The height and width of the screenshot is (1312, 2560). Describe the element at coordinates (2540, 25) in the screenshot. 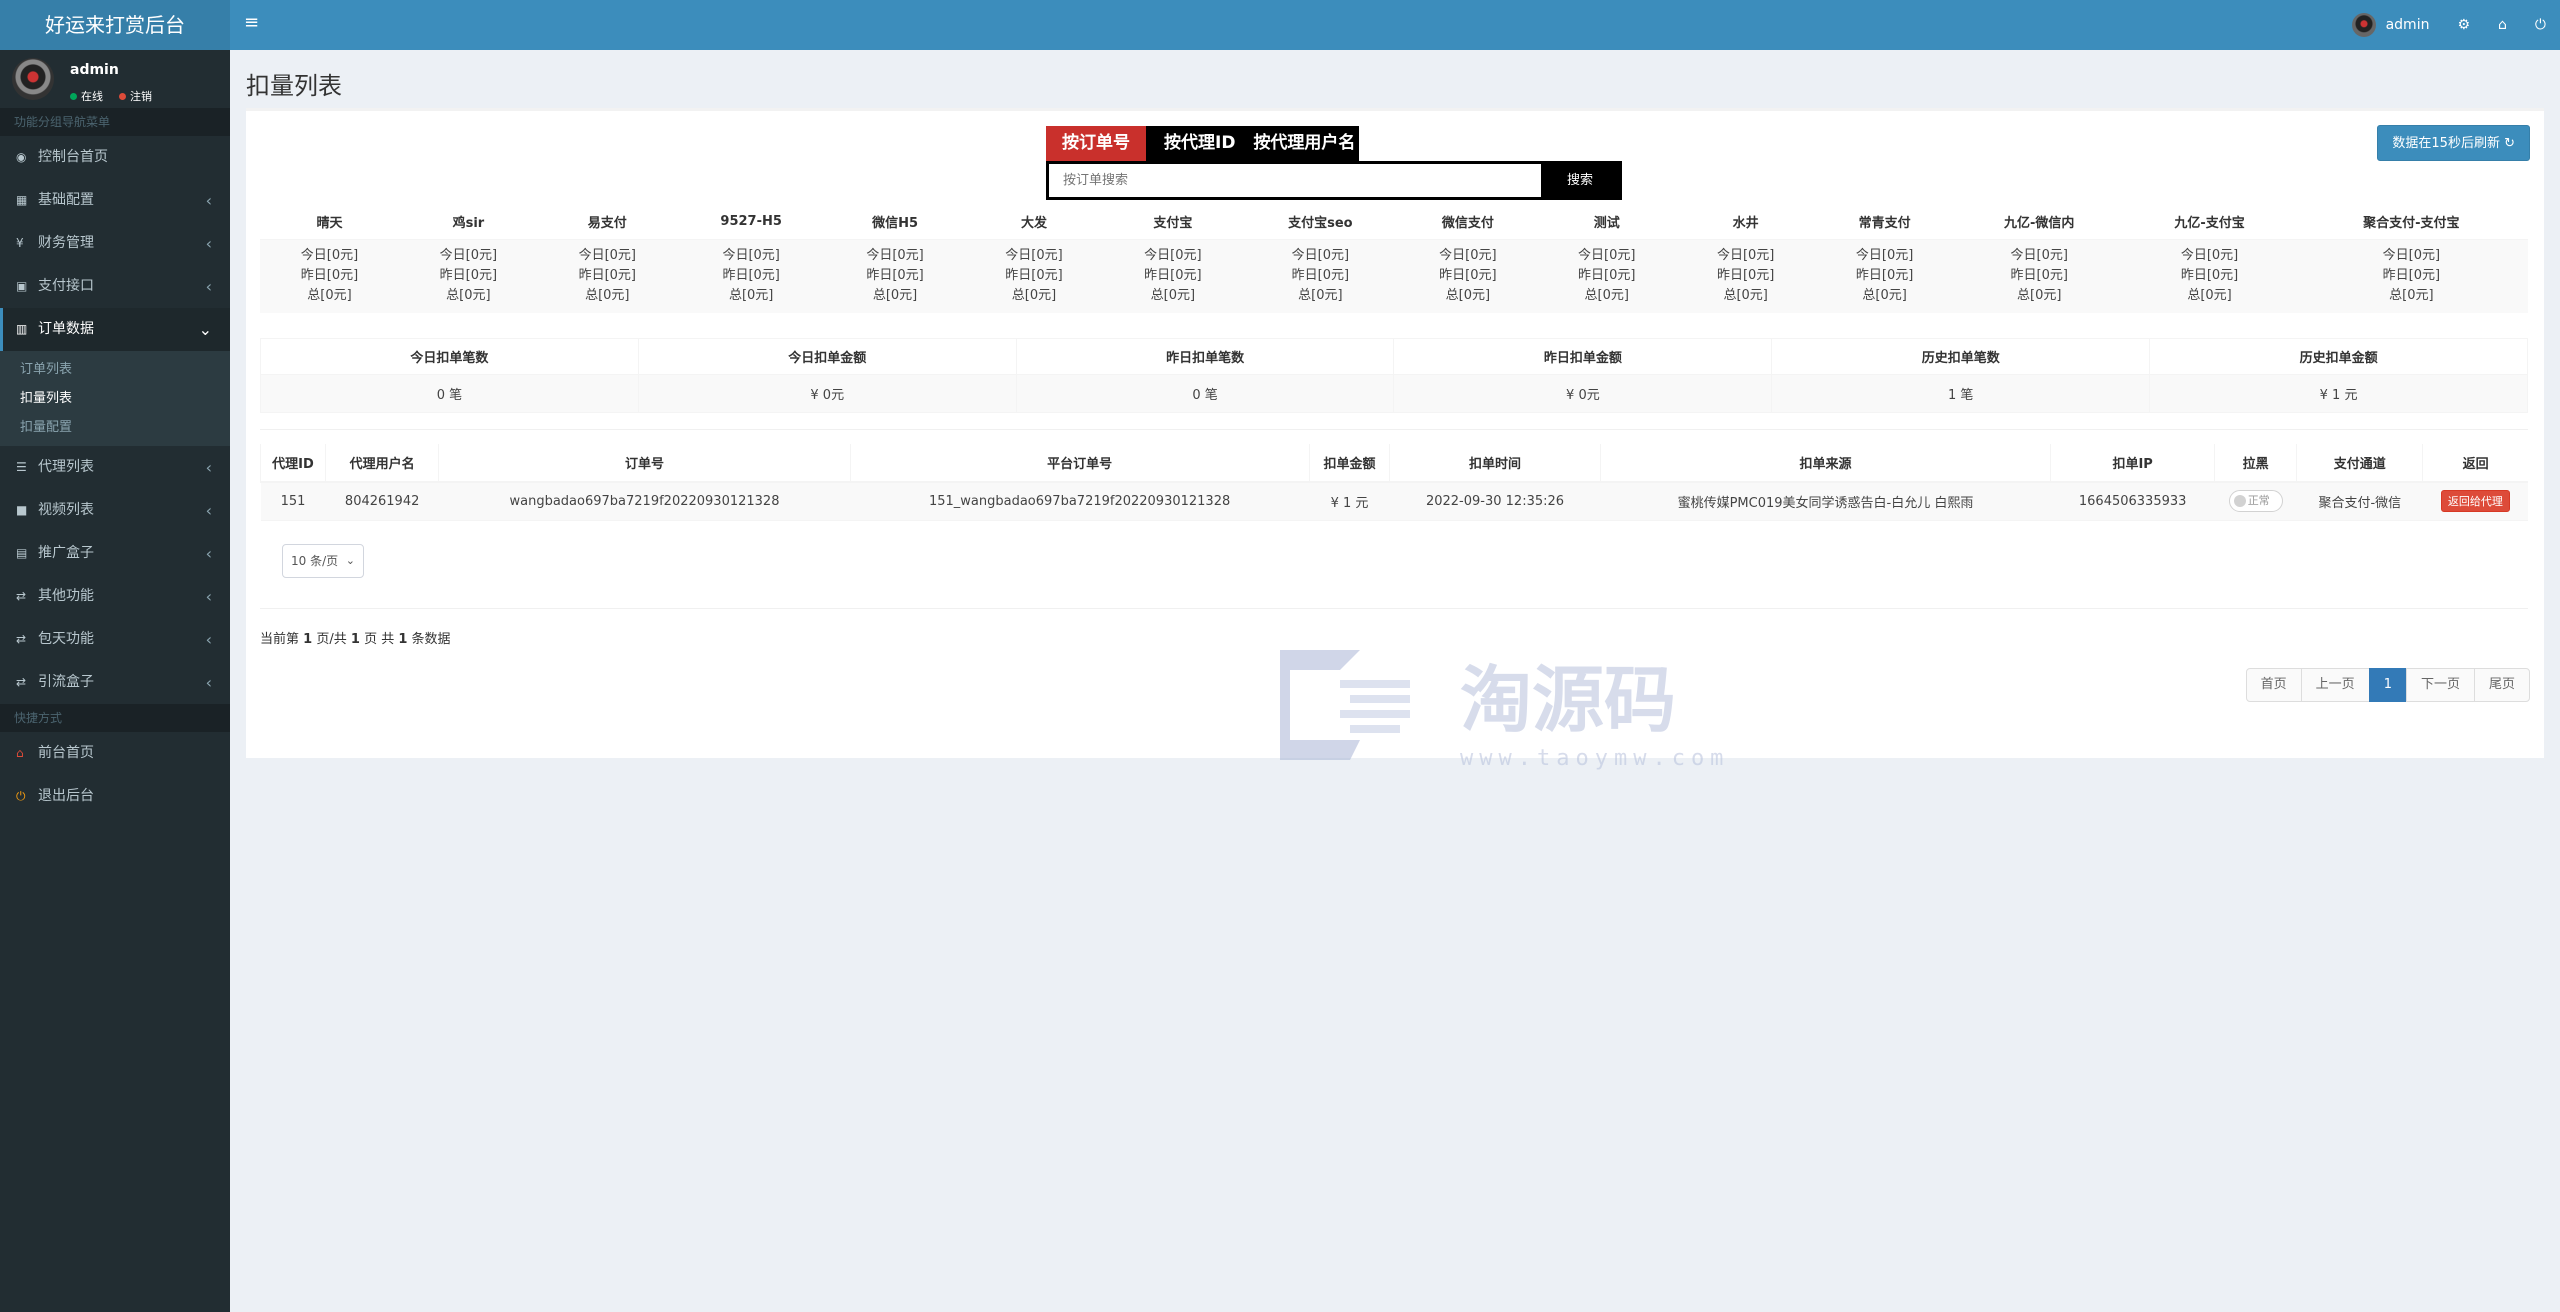

I see `power-icon: ⏻` at that location.